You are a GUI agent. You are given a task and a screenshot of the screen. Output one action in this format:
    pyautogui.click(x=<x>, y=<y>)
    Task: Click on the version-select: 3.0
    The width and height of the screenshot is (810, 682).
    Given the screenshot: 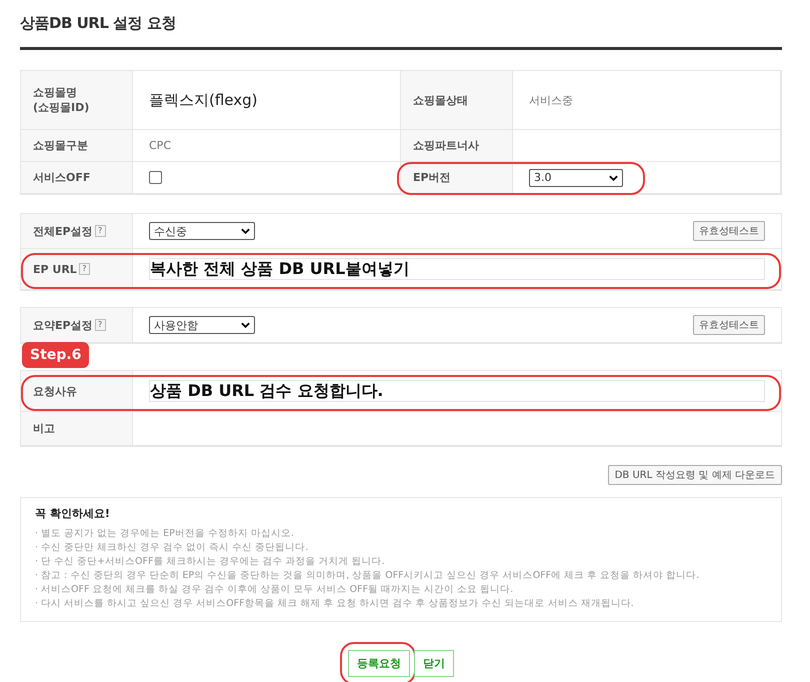 What is the action you would take?
    pyautogui.click(x=576, y=177)
    